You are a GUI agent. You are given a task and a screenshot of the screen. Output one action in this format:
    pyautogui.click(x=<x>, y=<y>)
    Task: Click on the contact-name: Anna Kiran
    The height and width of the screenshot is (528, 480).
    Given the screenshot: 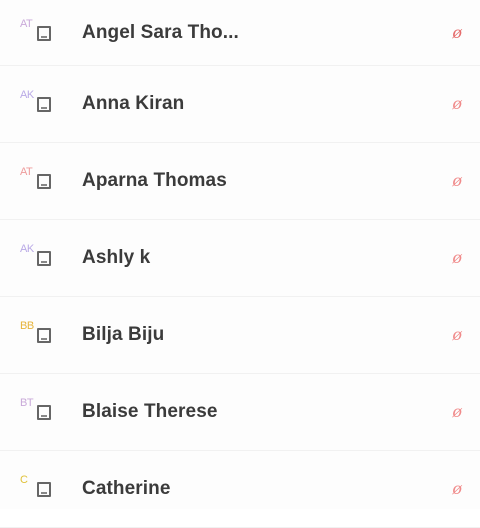 What is the action you would take?
    pyautogui.click(x=133, y=103)
    